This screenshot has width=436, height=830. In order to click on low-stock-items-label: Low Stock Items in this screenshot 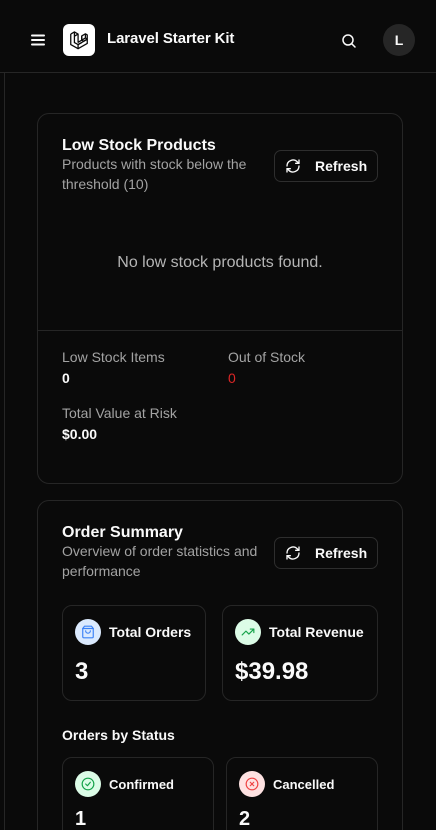, I will do `click(113, 357)`.